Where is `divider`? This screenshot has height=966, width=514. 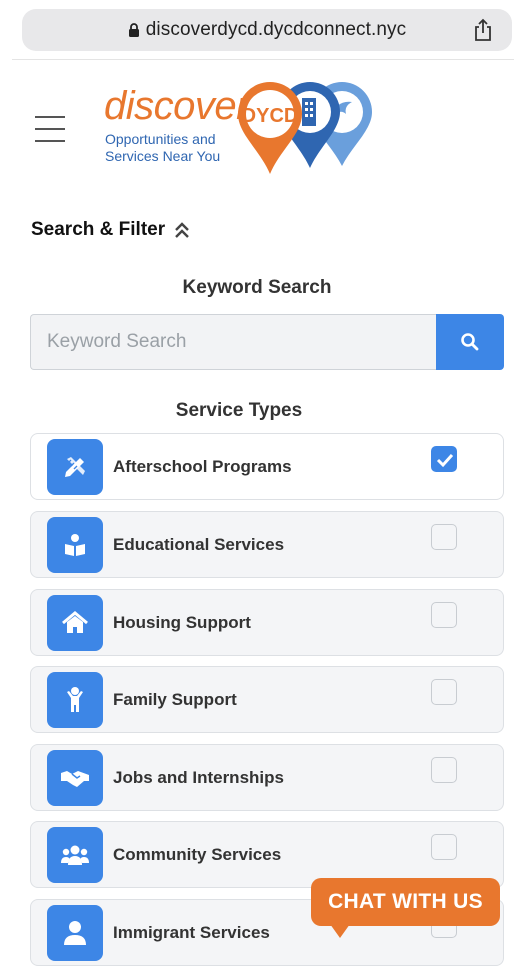
divider is located at coordinates (263, 59).